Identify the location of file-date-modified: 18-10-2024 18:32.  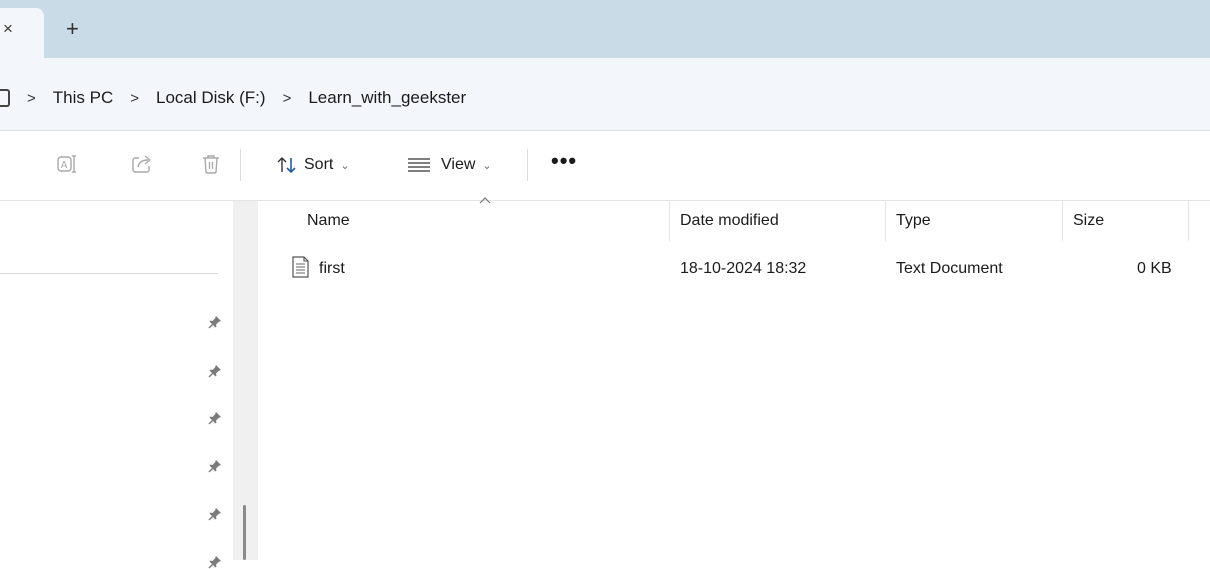
(743, 268).